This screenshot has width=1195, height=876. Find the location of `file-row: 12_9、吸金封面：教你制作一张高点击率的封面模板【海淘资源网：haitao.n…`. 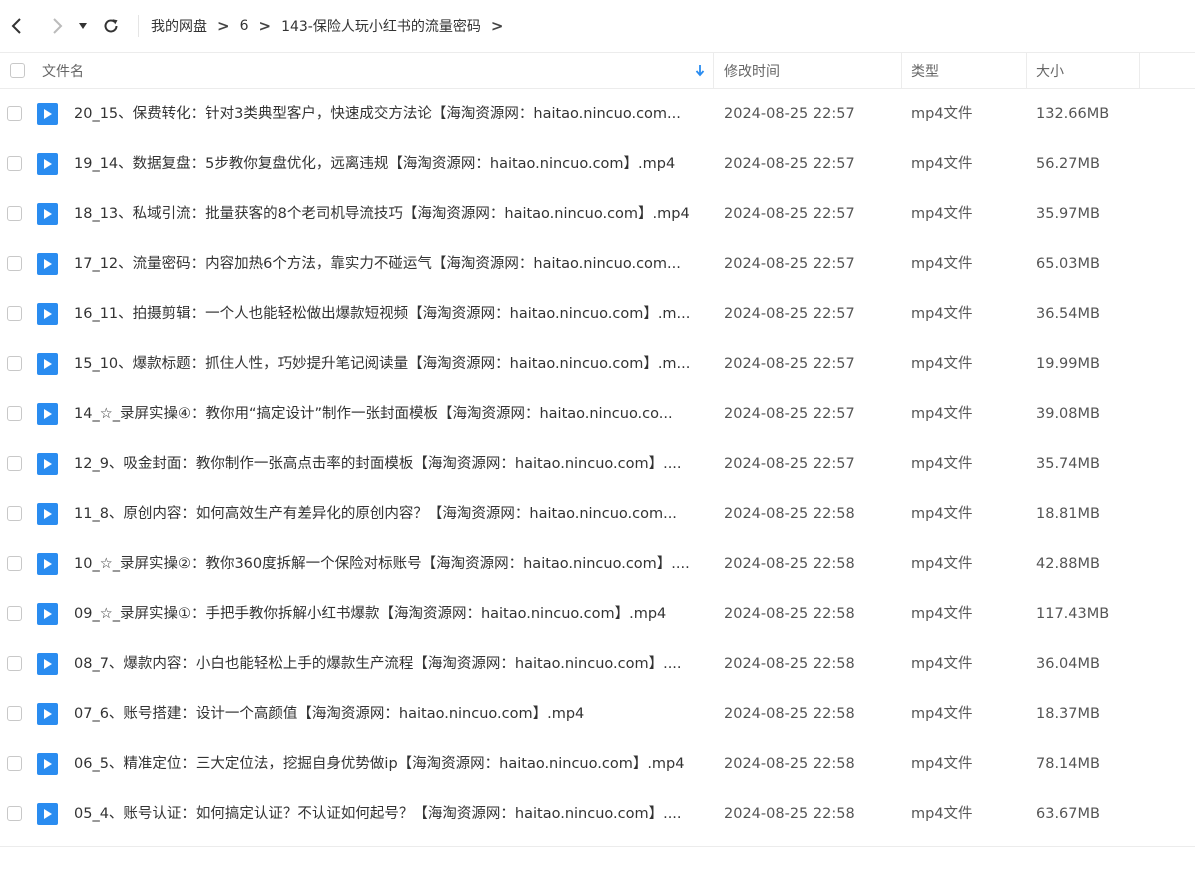

file-row: 12_9、吸金封面：教你制作一张高点击率的封面模板【海淘资源网：haitao.n… is located at coordinates (597, 464).